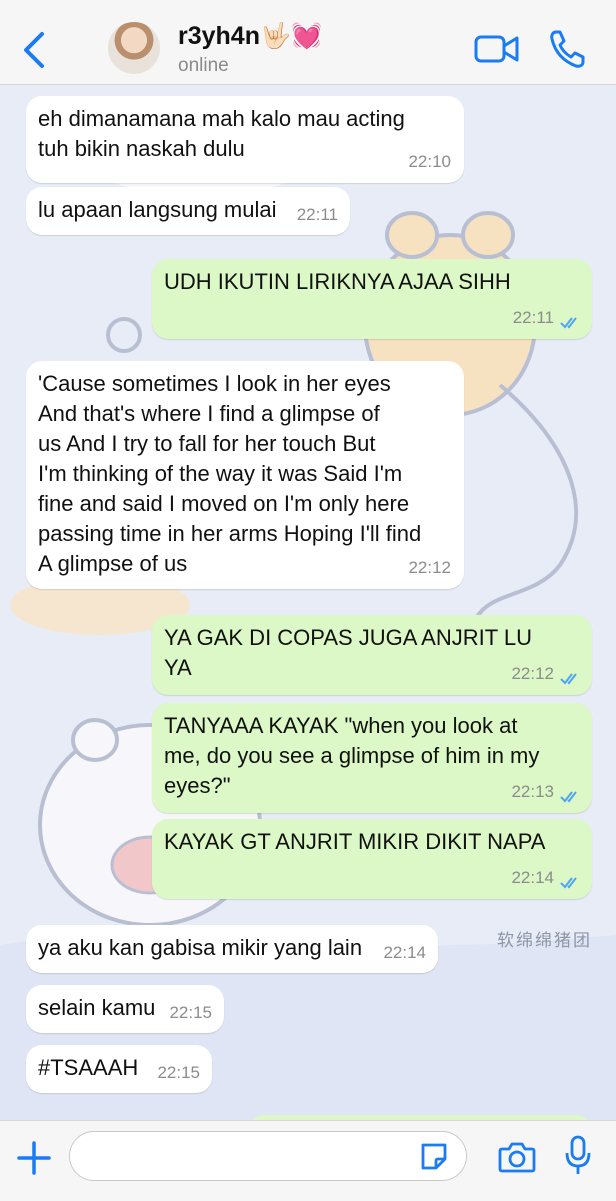 The image size is (616, 1201). I want to click on message-bubble-incoming: selain kamu 22:15, so click(125, 1009).